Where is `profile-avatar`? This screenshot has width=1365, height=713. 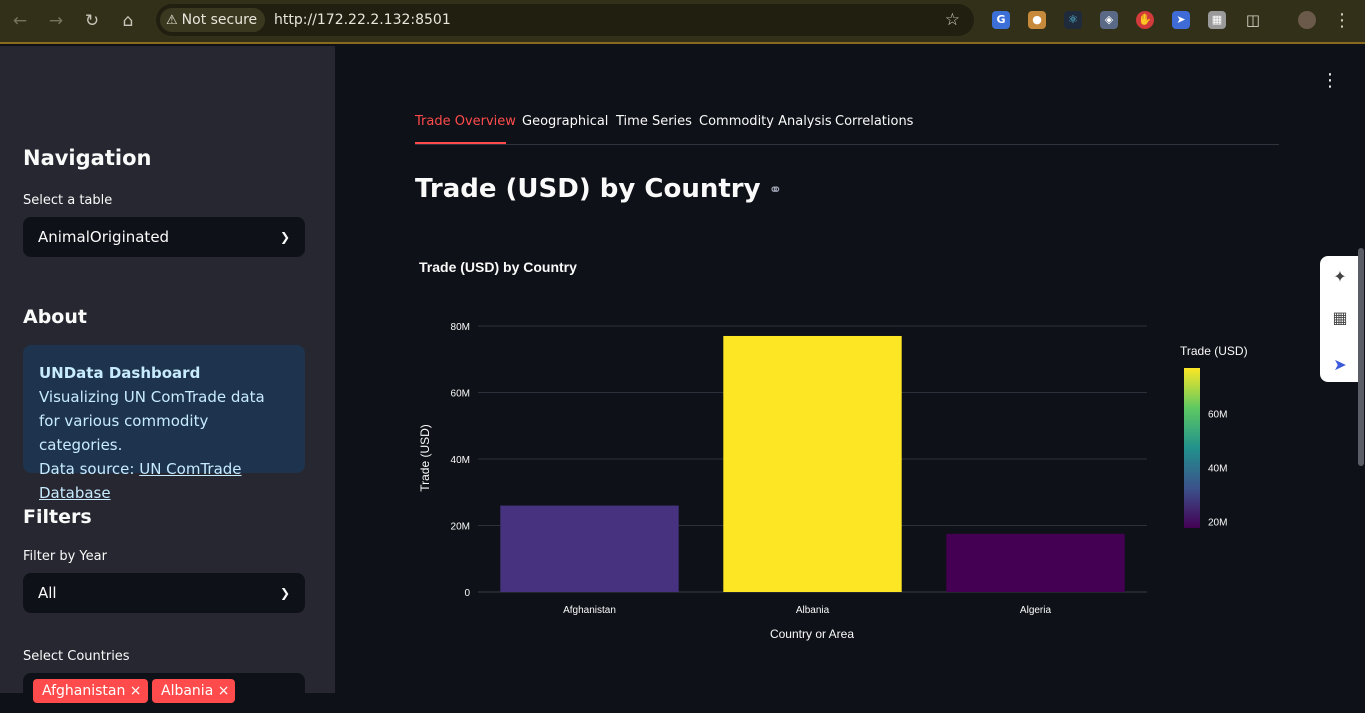
profile-avatar is located at coordinates (1307, 20).